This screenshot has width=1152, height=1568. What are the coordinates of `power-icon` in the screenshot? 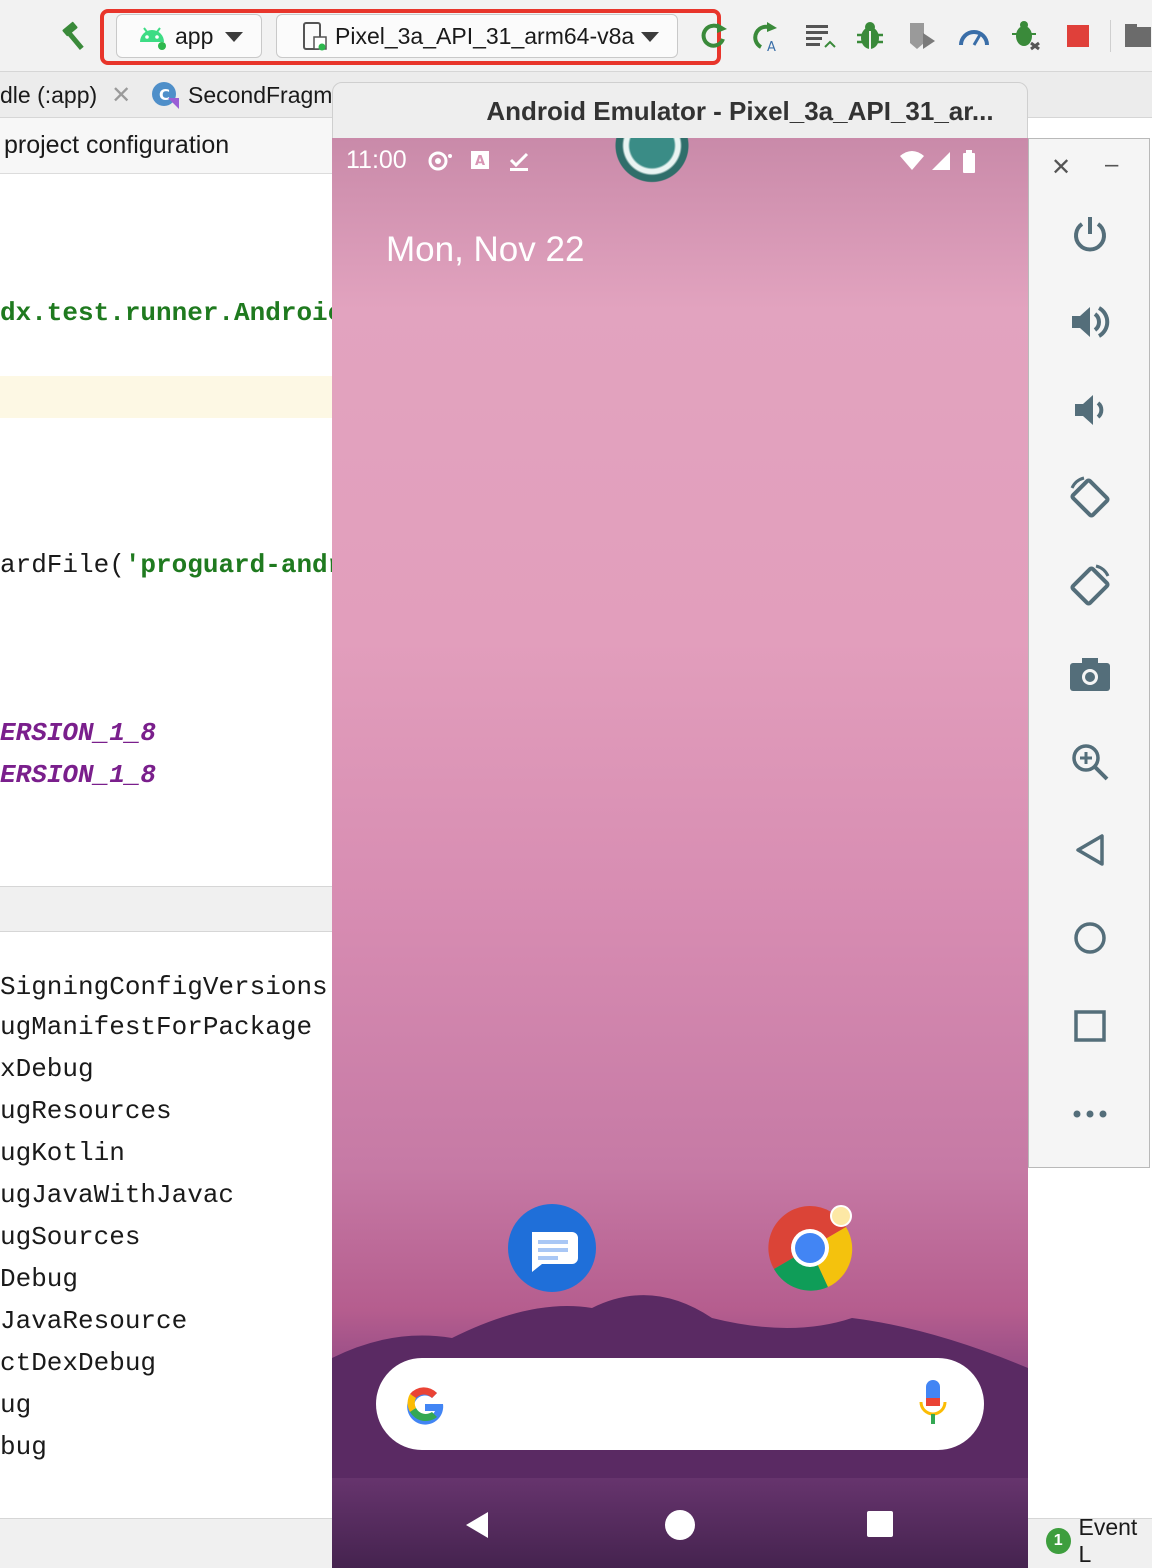 It's located at (1090, 234).